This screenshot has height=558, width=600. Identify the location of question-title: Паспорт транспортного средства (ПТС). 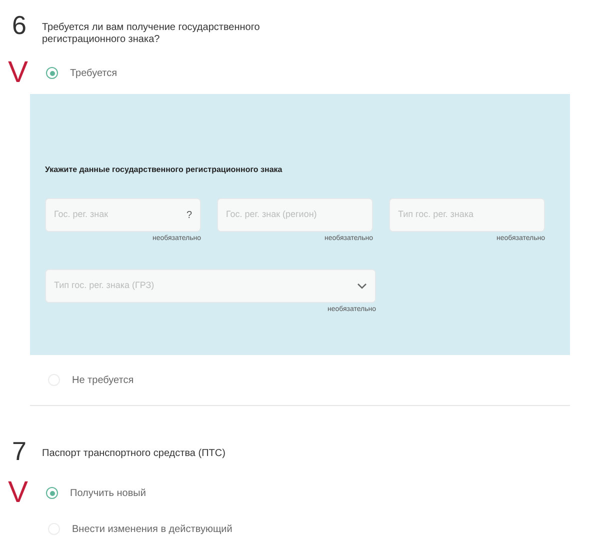
(134, 454).